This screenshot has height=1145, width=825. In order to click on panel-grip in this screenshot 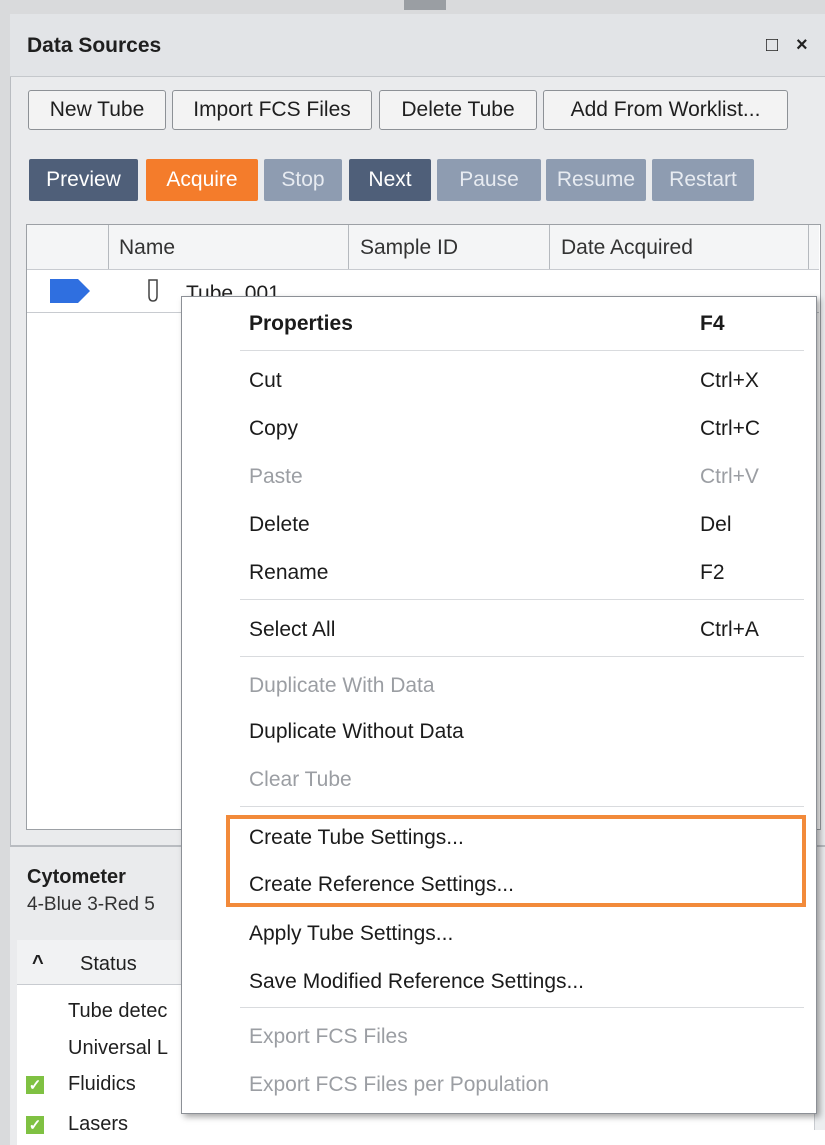, I will do `click(425, 5)`.